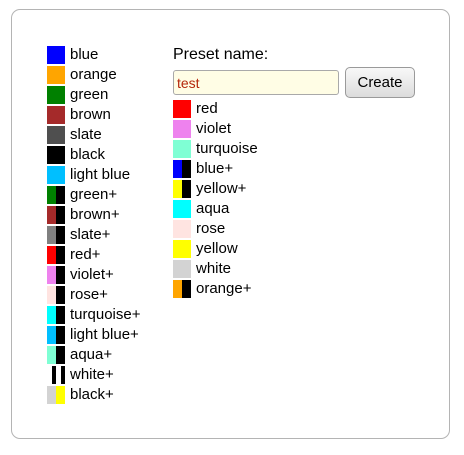  What do you see at coordinates (211, 228) in the screenshot?
I see `color-label: rose` at bounding box center [211, 228].